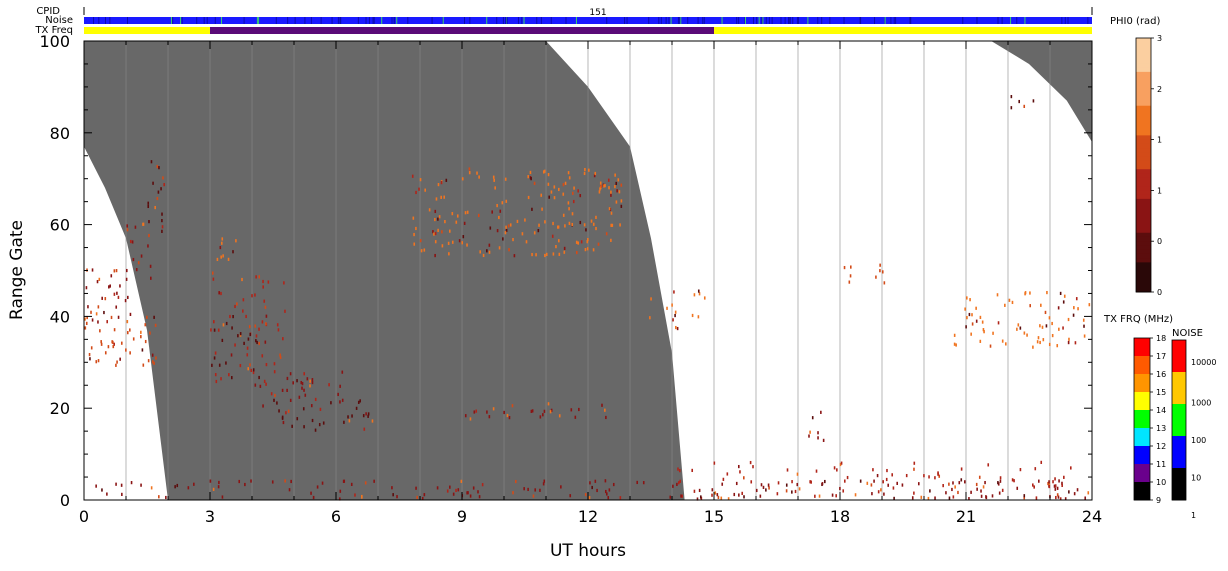  Describe the element at coordinates (147, 30) in the screenshot. I see `txfreq-bar-left` at that location.